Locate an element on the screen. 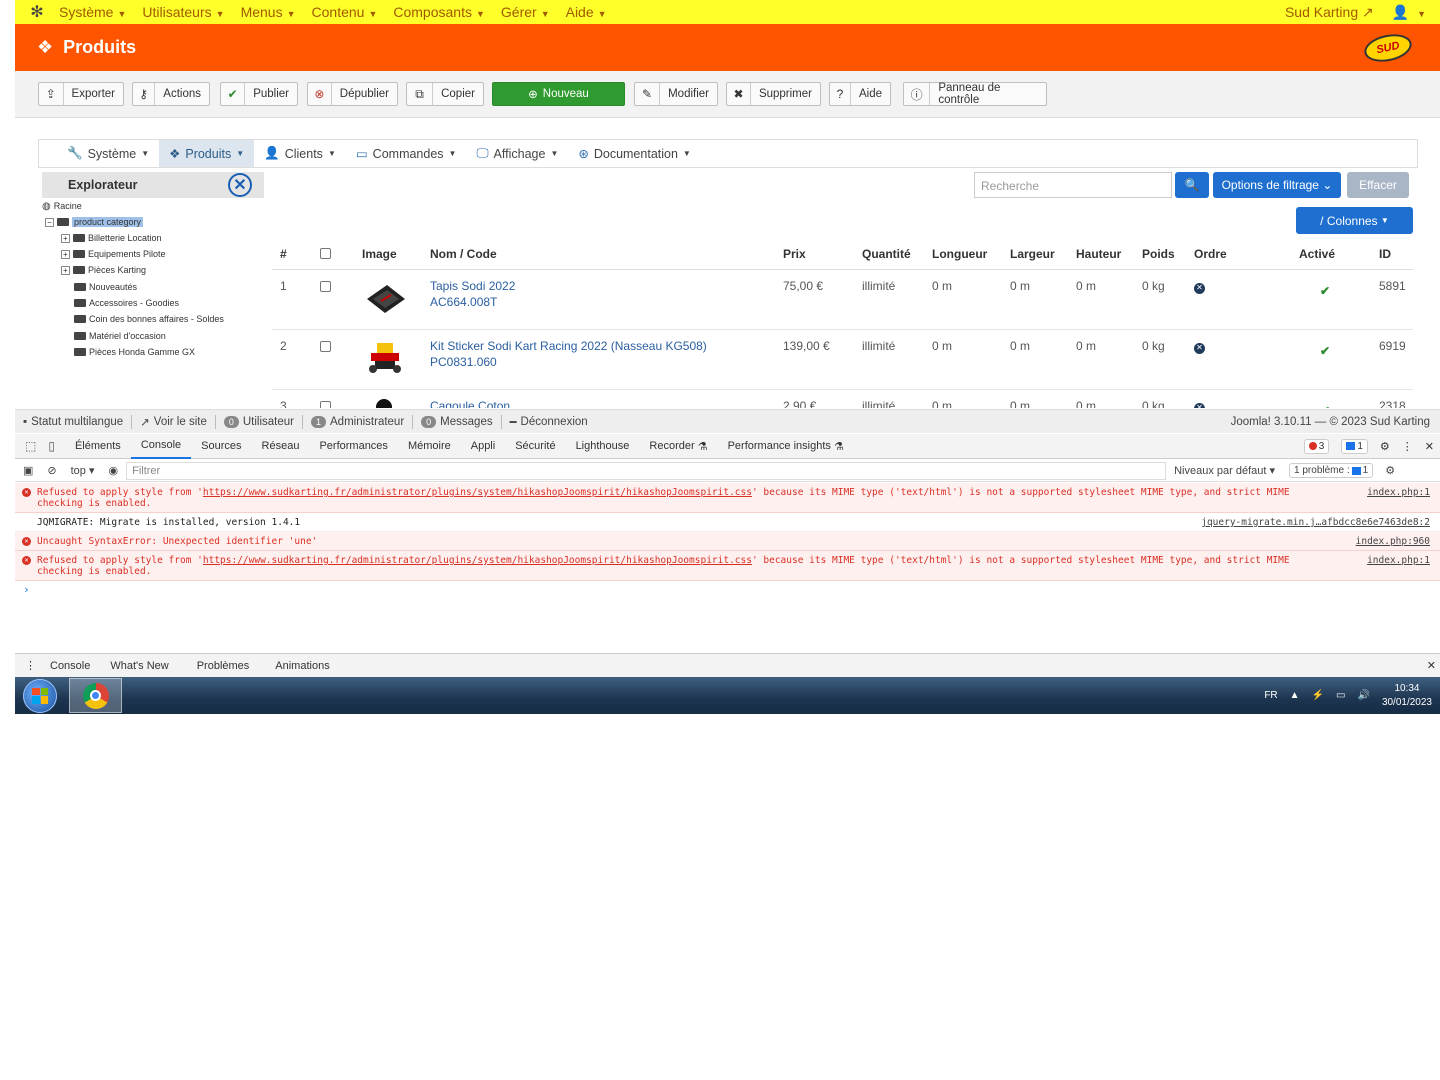 The width and height of the screenshot is (1440, 1080). menu-menus: Menus ▼ is located at coordinates (268, 12).